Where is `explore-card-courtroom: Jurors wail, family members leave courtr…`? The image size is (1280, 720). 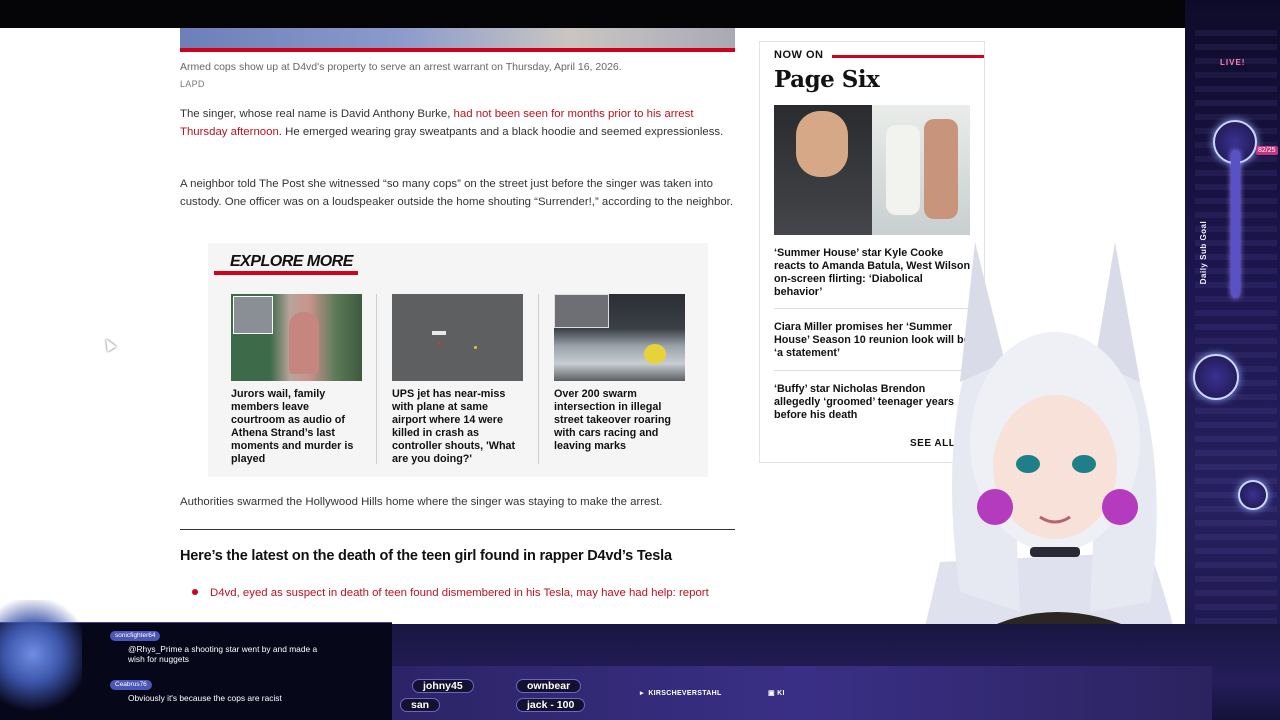
explore-card-courtroom: Jurors wail, family members leave courtr… is located at coordinates (296, 380).